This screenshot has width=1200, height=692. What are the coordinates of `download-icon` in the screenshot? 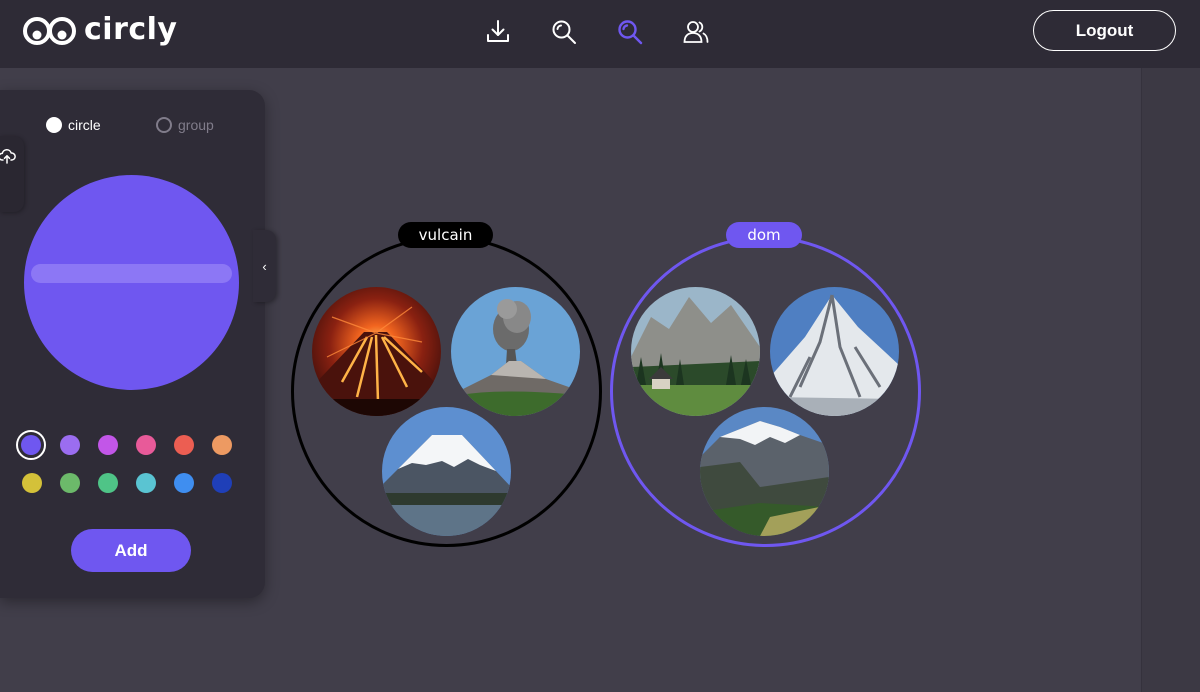 It's located at (498, 31).